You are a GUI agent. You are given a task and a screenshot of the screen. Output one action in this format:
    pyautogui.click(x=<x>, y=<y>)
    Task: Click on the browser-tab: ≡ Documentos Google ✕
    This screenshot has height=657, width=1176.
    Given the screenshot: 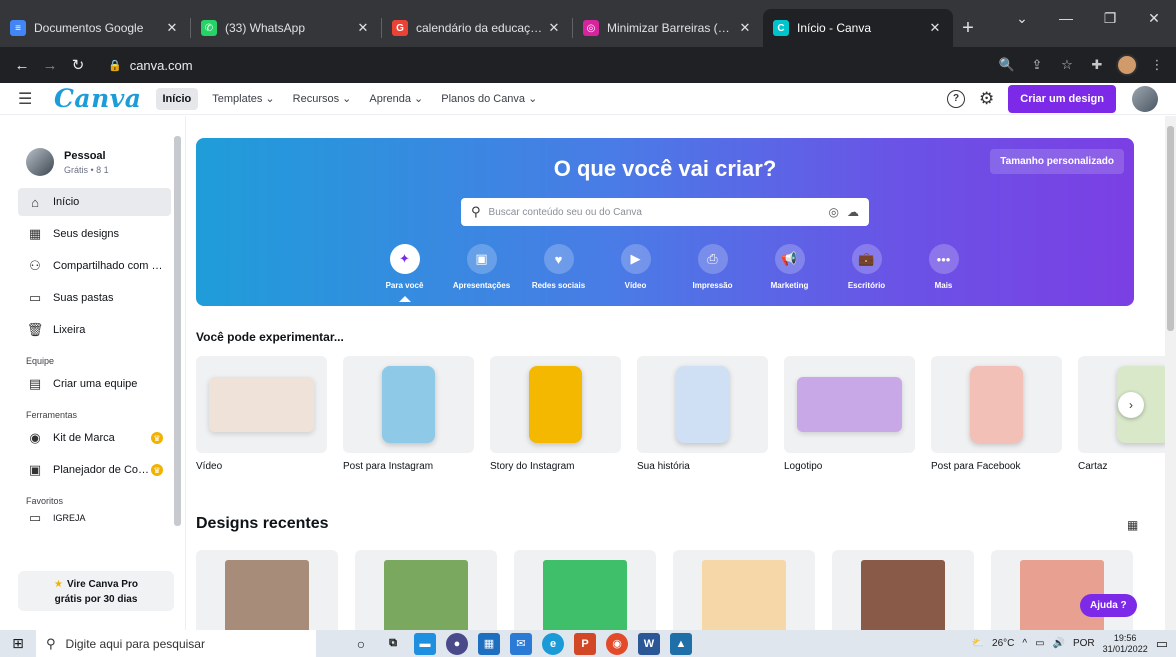 What is the action you would take?
    pyautogui.click(x=95, y=28)
    